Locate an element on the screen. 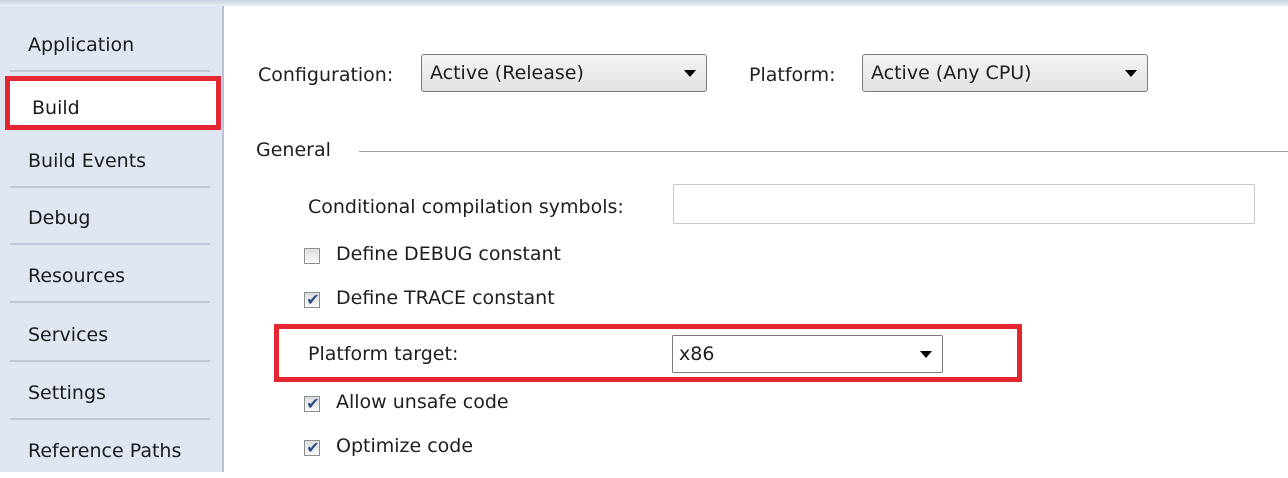 Image resolution: width=1288 pixels, height=478 pixels. sidebar-item-settings: Settings is located at coordinates (110, 393).